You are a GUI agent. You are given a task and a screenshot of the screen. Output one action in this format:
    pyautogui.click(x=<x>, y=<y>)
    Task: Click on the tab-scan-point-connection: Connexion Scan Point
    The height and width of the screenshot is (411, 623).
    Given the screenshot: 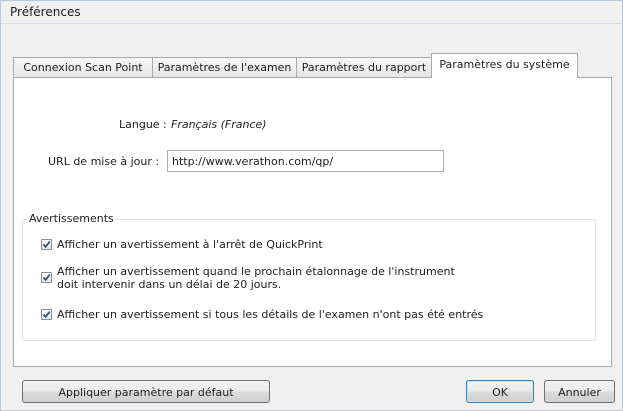 What is the action you would take?
    pyautogui.click(x=83, y=67)
    